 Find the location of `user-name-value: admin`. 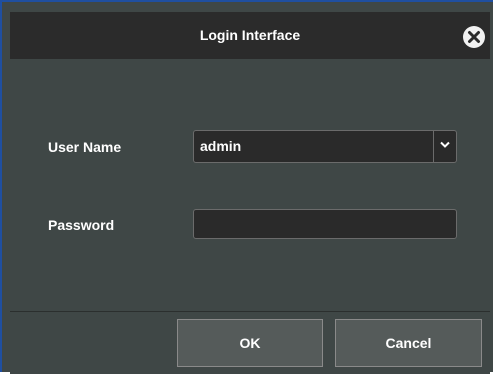

user-name-value: admin is located at coordinates (221, 146).